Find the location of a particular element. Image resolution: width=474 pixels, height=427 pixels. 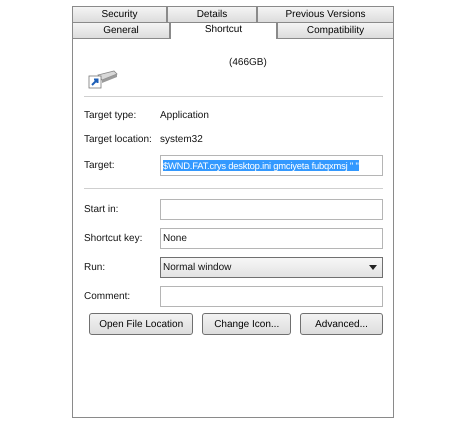

tab: Security is located at coordinates (119, 14).